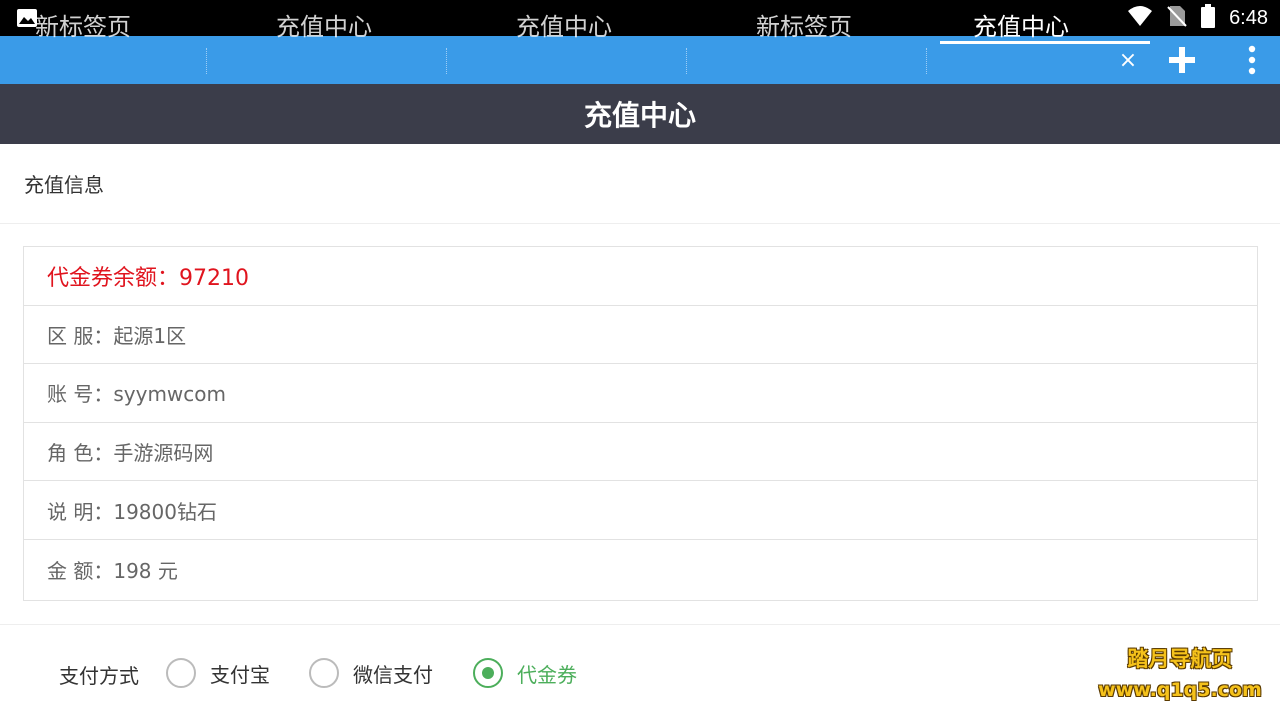 The height and width of the screenshot is (720, 1280). Describe the element at coordinates (1180, 659) in the screenshot. I see `watermark-title: 踏月导航页` at that location.